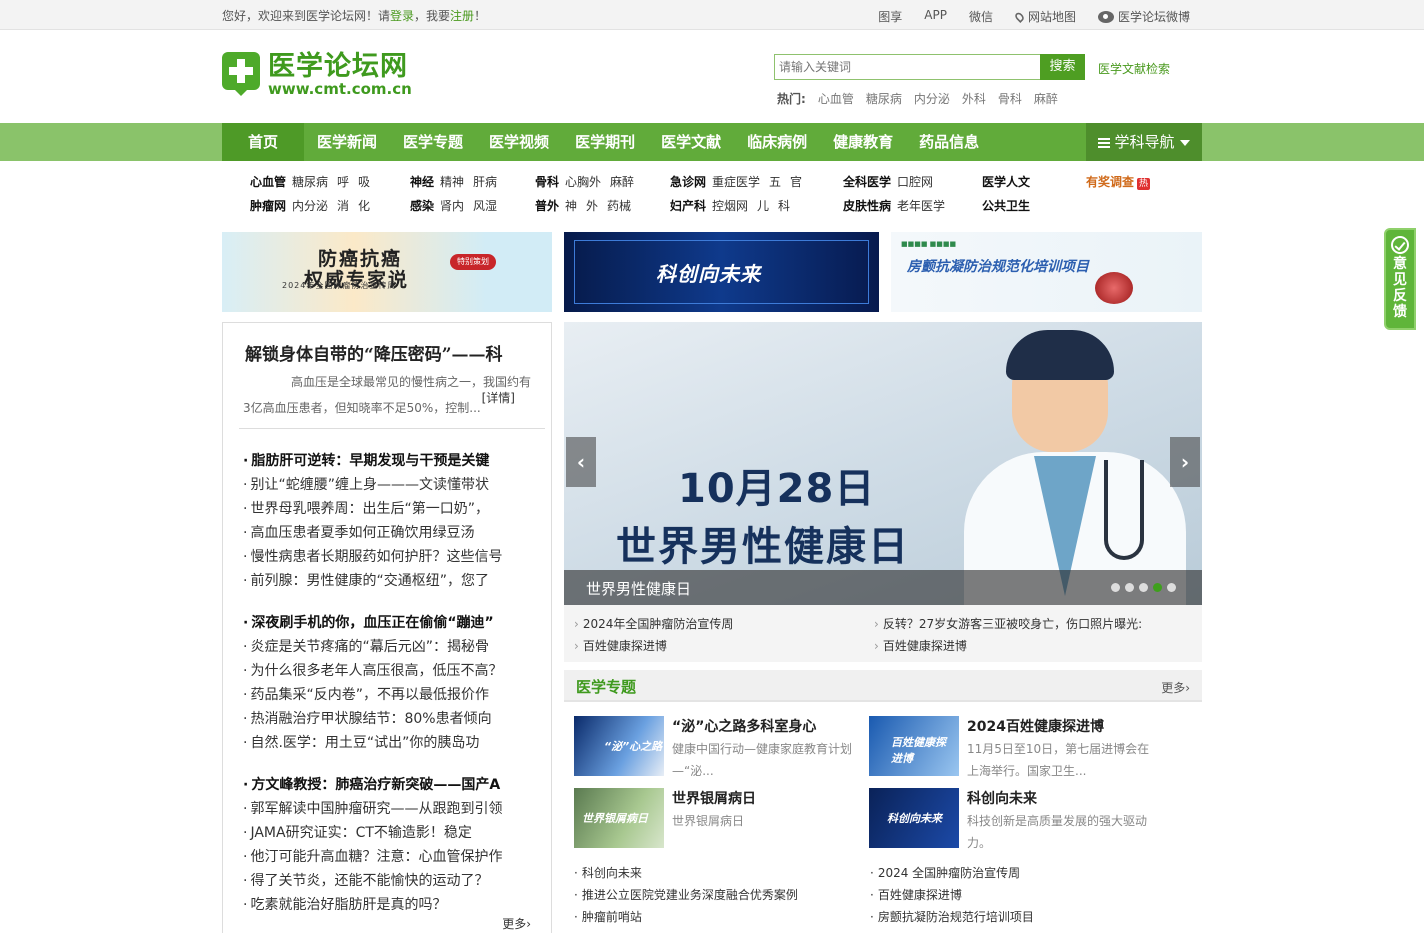  I want to click on cat-link: 消, so click(343, 206).